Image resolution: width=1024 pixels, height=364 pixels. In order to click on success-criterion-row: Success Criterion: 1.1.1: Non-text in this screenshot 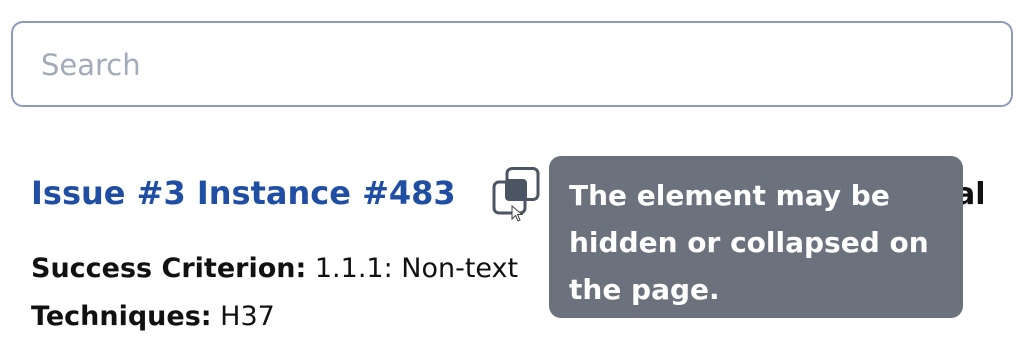, I will do `click(274, 268)`.